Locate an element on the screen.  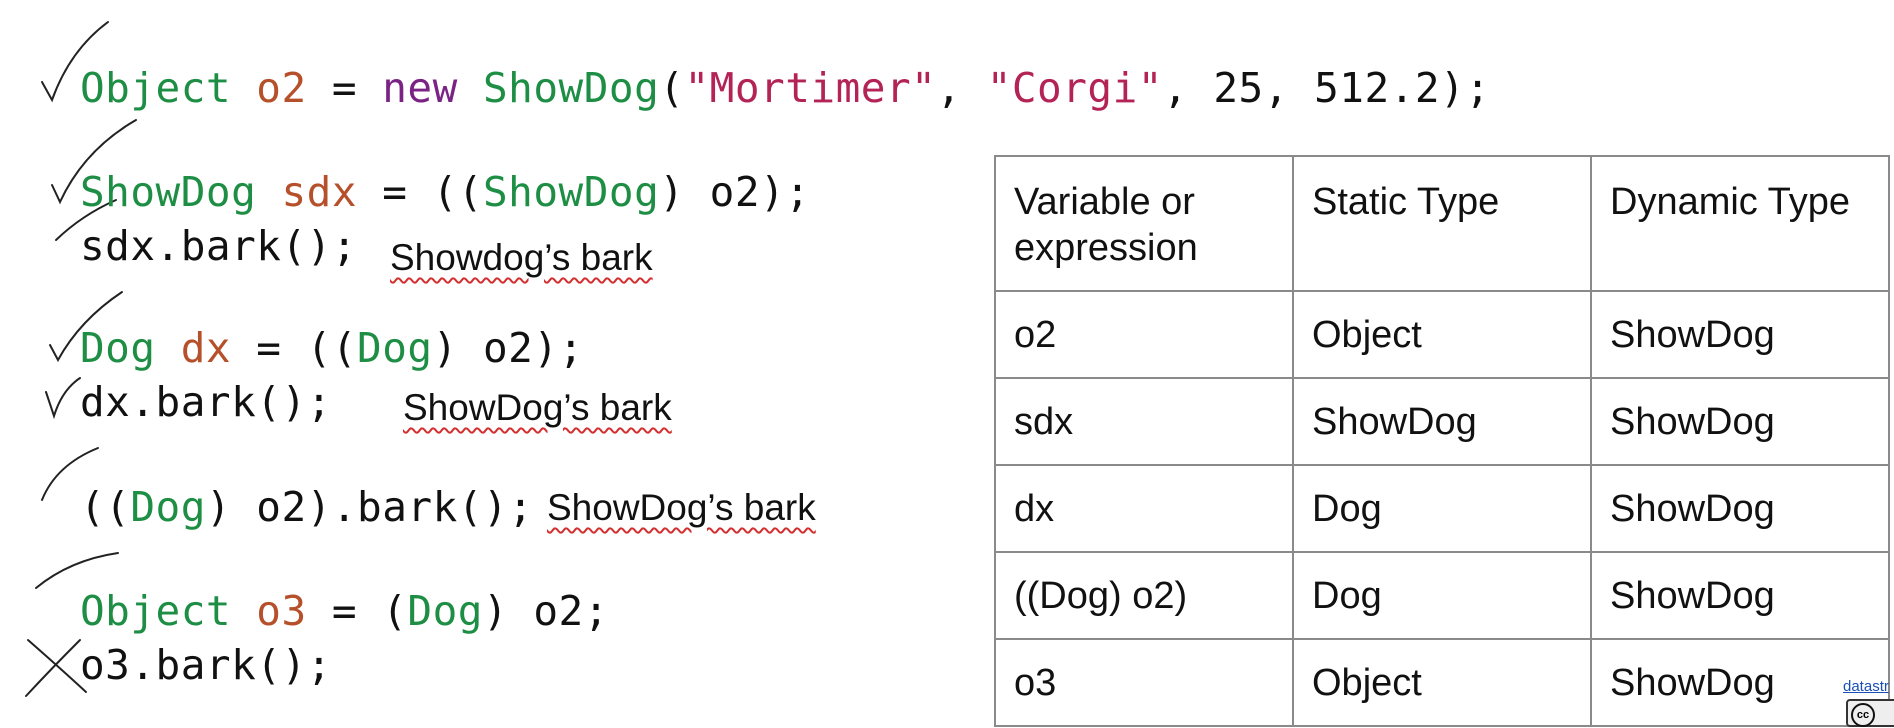
code-token-rest: ) o2; is located at coordinates (545, 611).